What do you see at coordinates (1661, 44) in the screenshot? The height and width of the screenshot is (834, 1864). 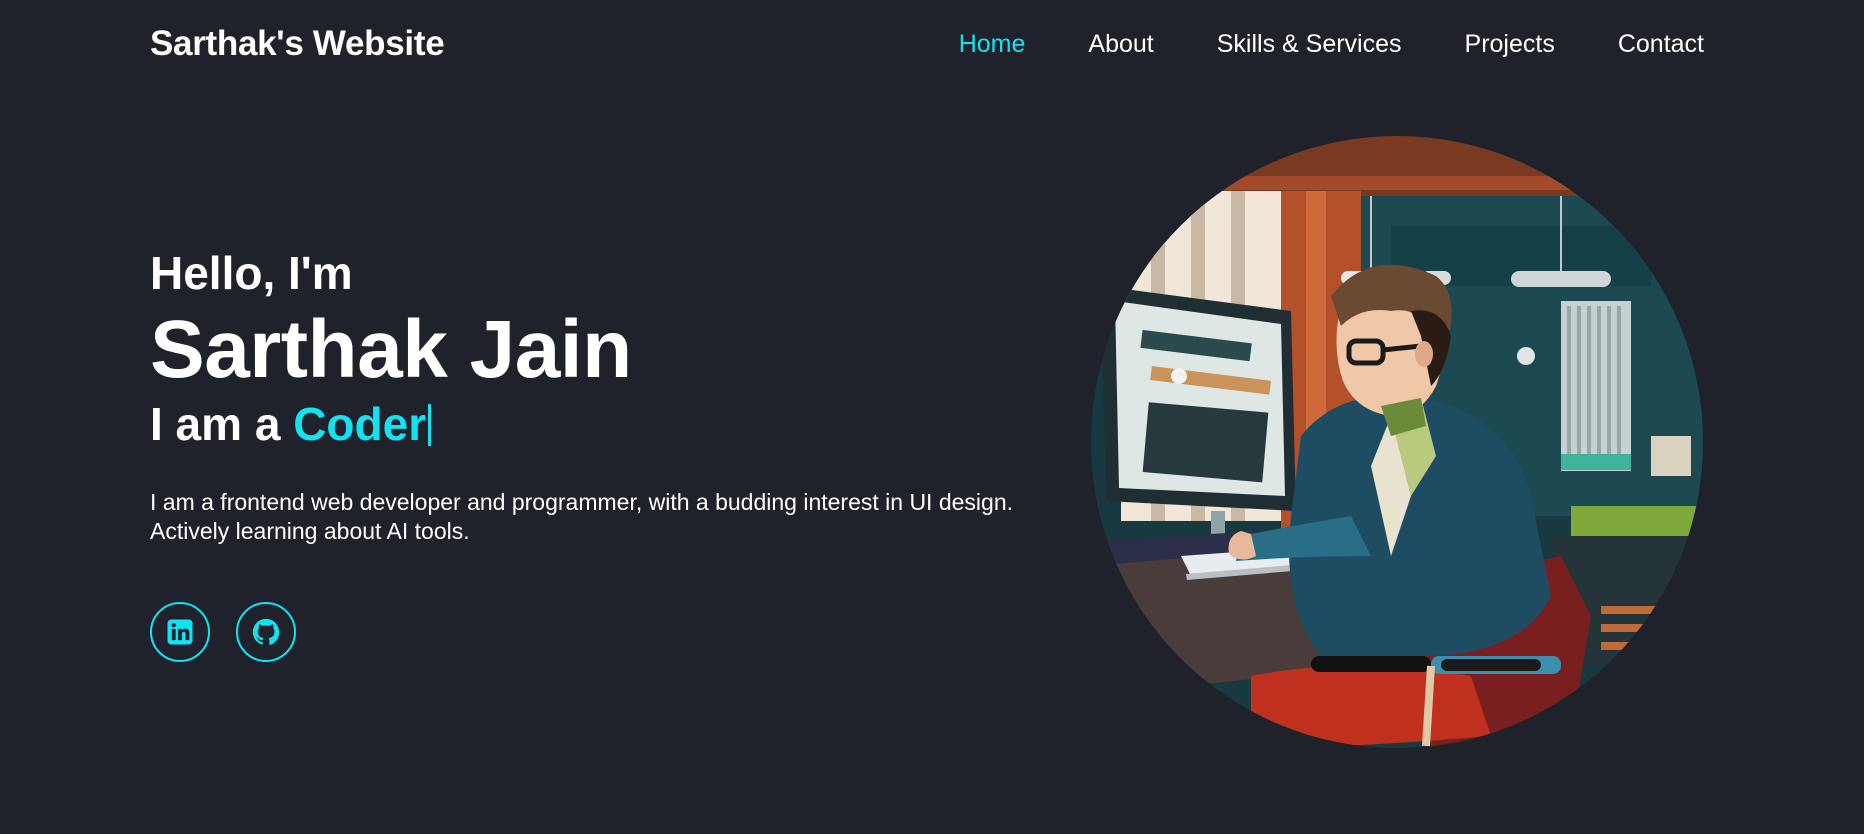 I see `nav-contact: Contact` at bounding box center [1661, 44].